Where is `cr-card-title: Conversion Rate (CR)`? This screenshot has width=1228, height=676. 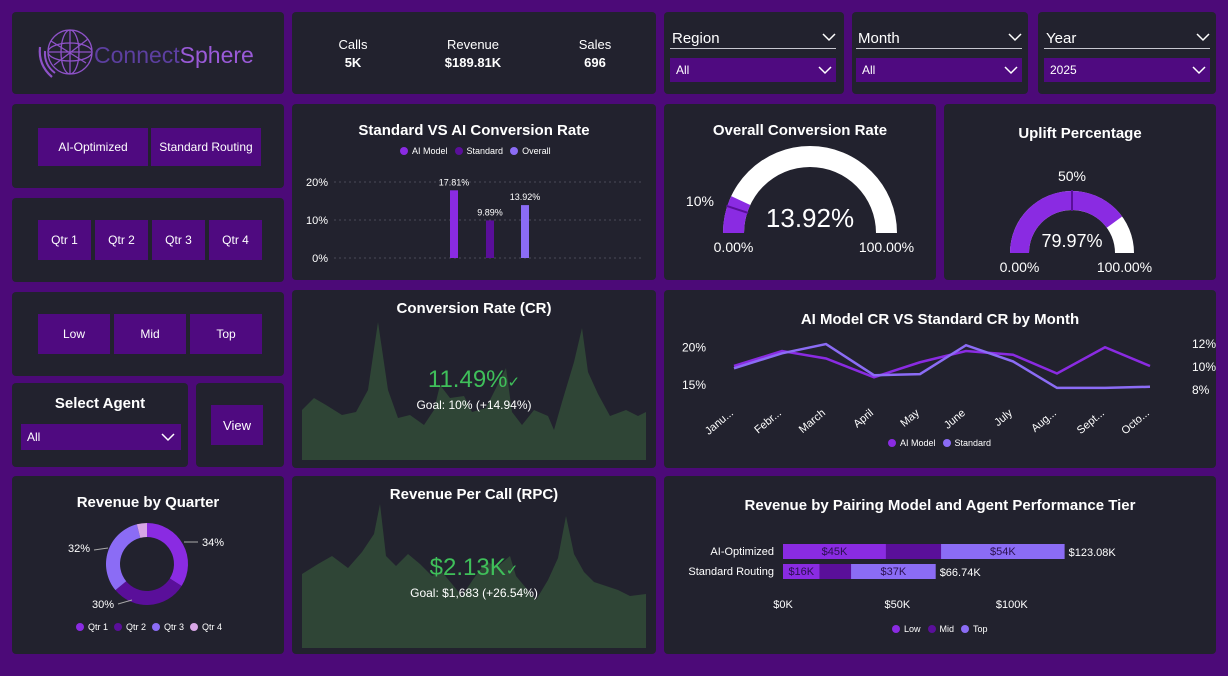 cr-card-title: Conversion Rate (CR) is located at coordinates (474, 308).